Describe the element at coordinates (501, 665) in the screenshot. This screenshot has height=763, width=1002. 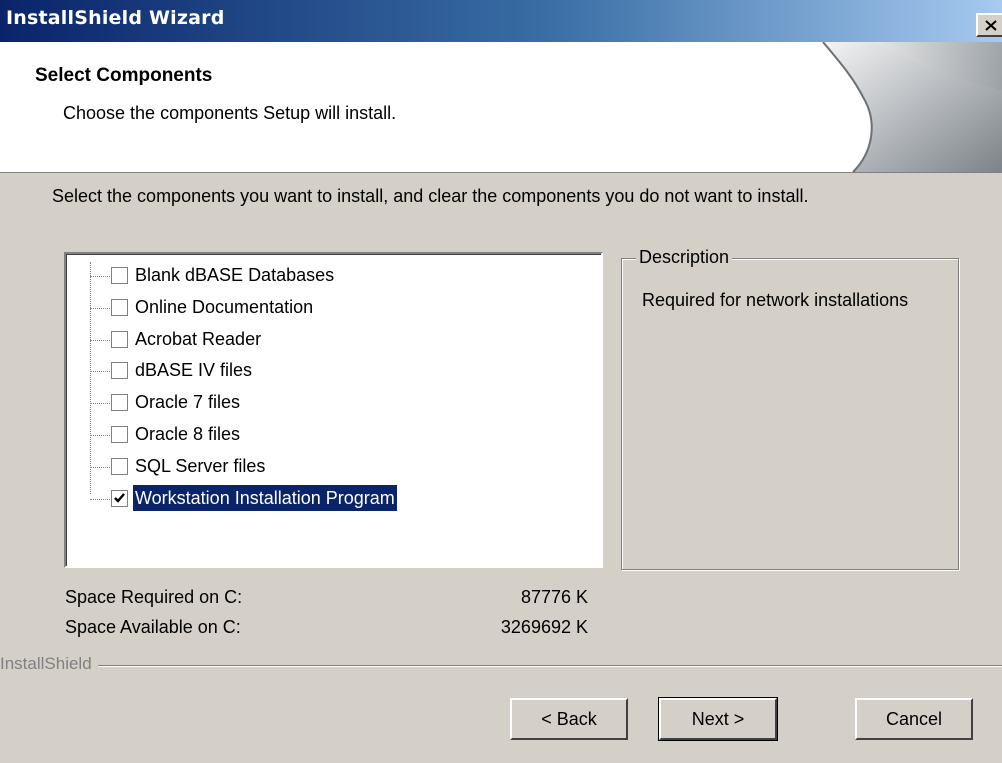
I see `divider` at that location.